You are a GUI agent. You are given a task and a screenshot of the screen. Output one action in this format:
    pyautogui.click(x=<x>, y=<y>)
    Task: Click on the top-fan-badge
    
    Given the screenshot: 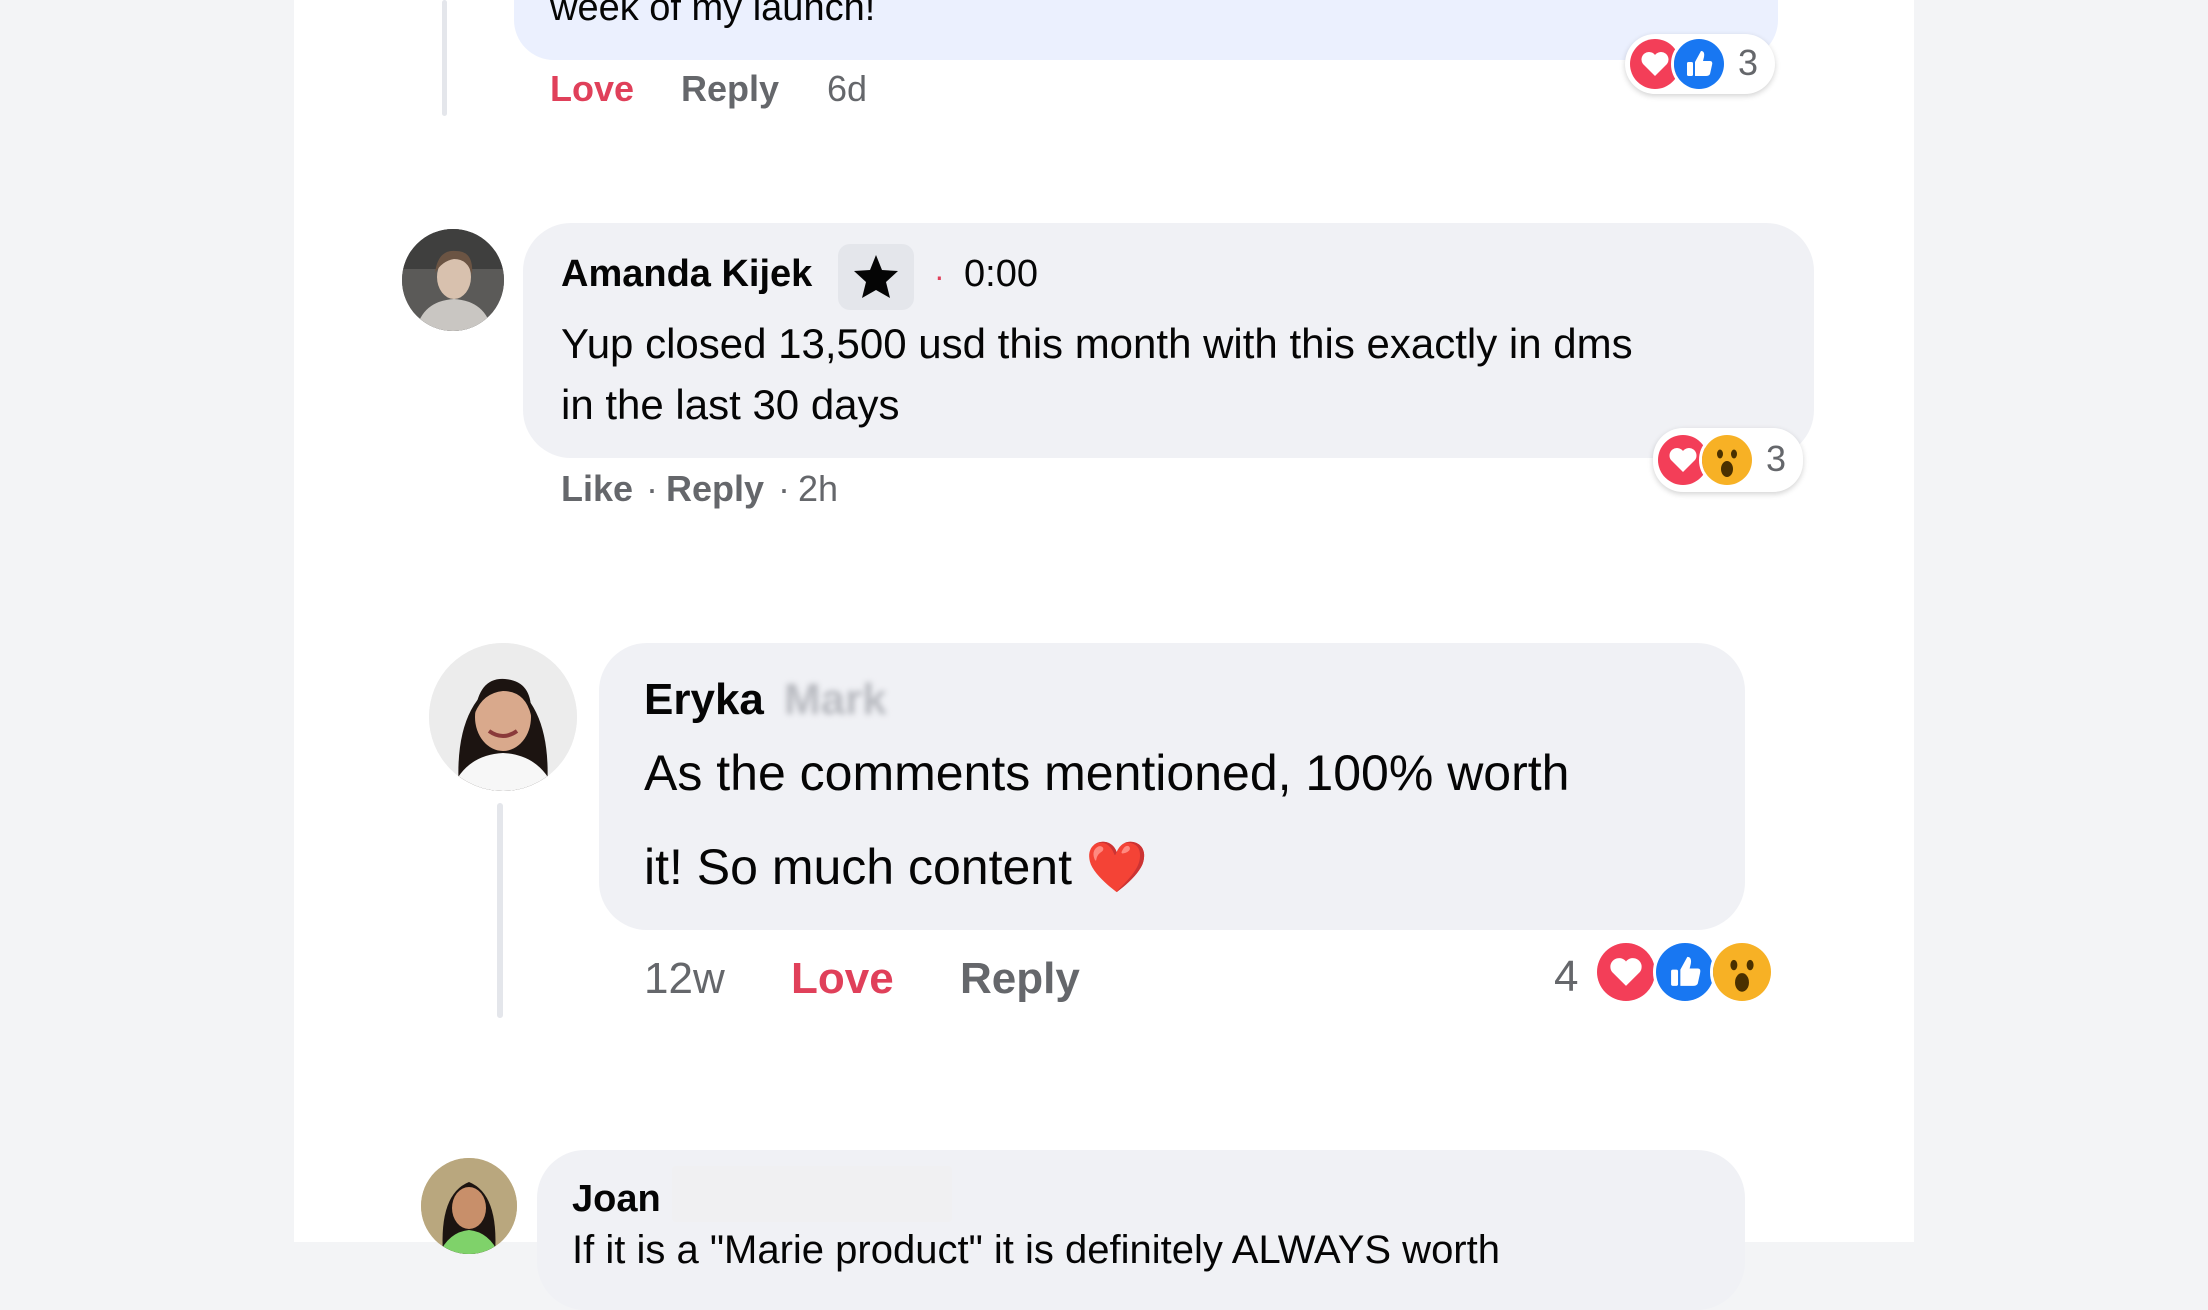 What is the action you would take?
    pyautogui.click(x=876, y=277)
    